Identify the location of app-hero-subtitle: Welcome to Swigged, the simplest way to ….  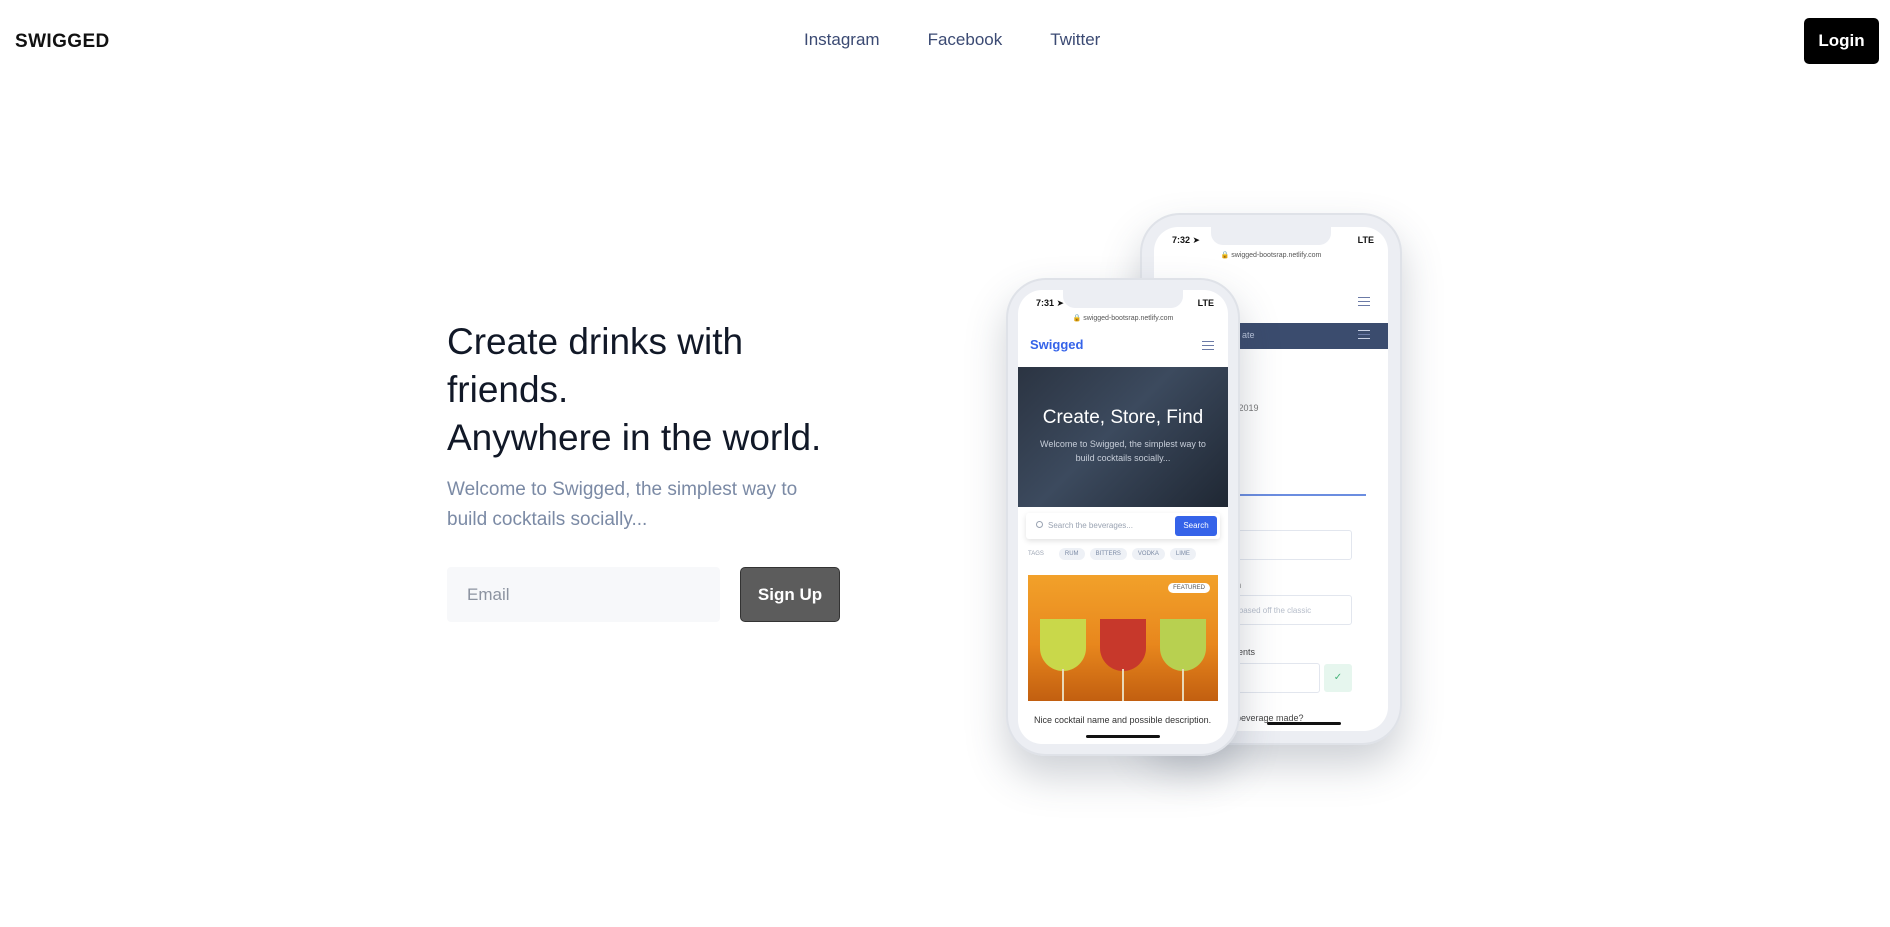
(1123, 451).